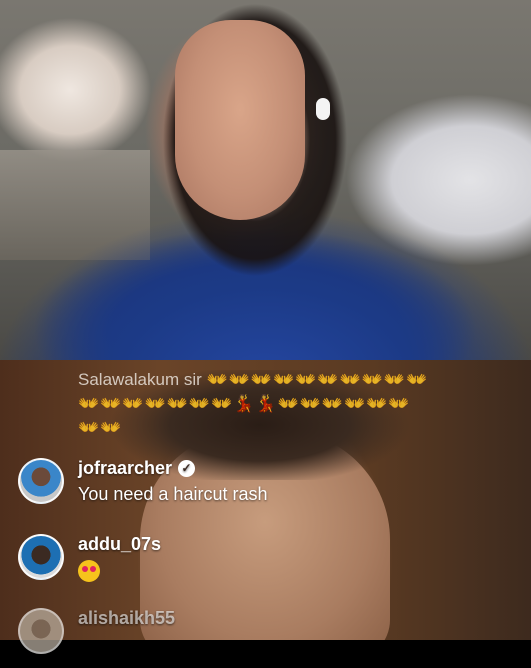 The image size is (531, 668). Describe the element at coordinates (119, 544) in the screenshot. I see `comment-username: addu_07s` at that location.